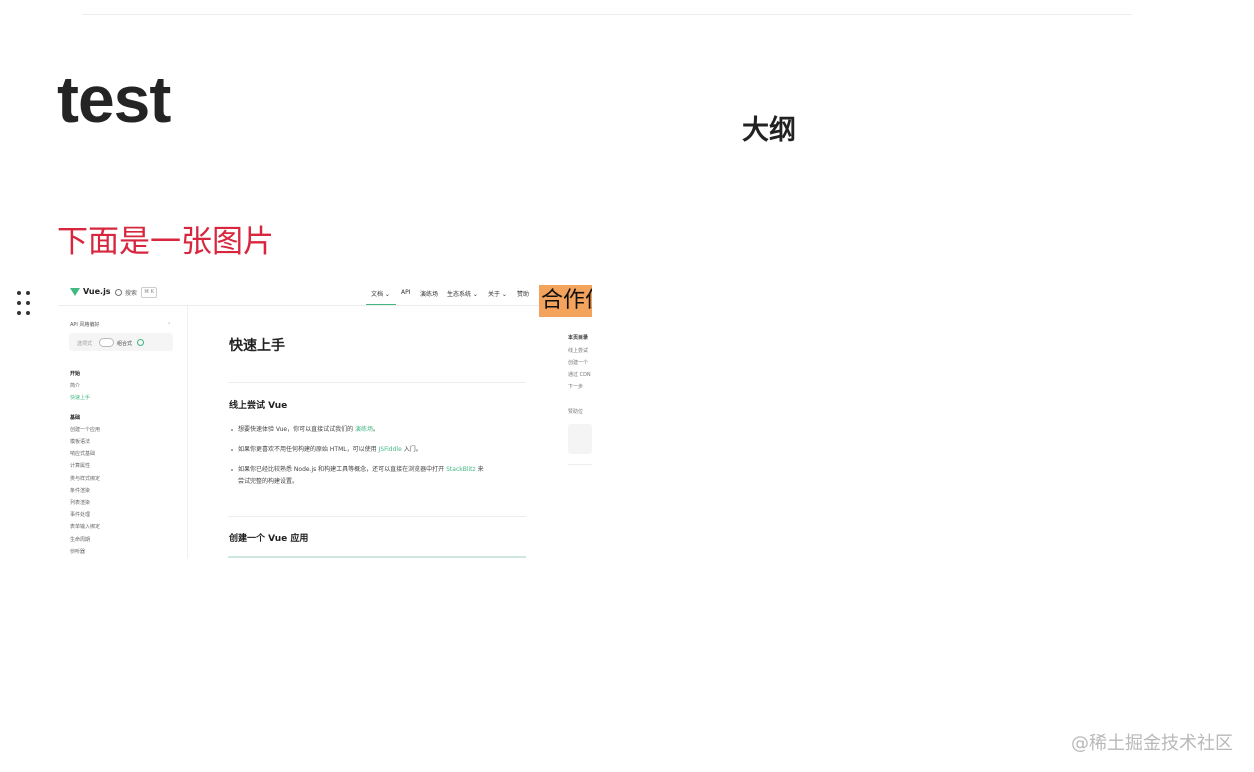  I want to click on embedded-sidebar-item: 列表渲染, so click(80, 503).